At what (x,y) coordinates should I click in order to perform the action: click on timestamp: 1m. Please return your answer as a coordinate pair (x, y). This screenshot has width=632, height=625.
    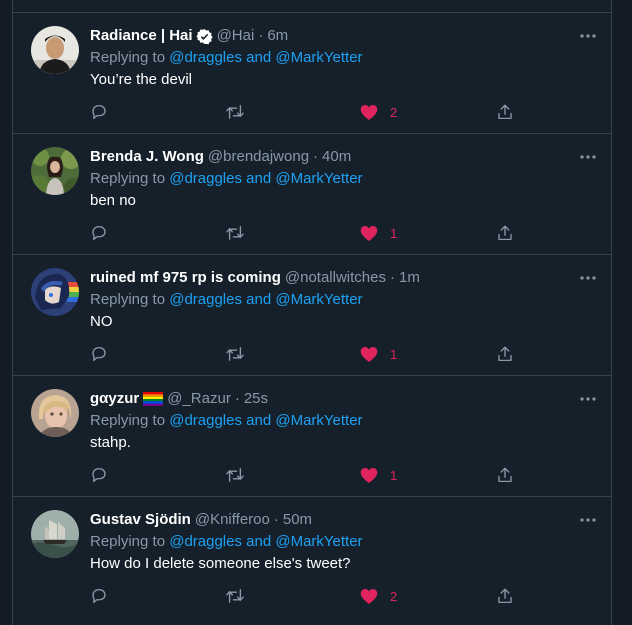
    Looking at the image, I should click on (409, 278).